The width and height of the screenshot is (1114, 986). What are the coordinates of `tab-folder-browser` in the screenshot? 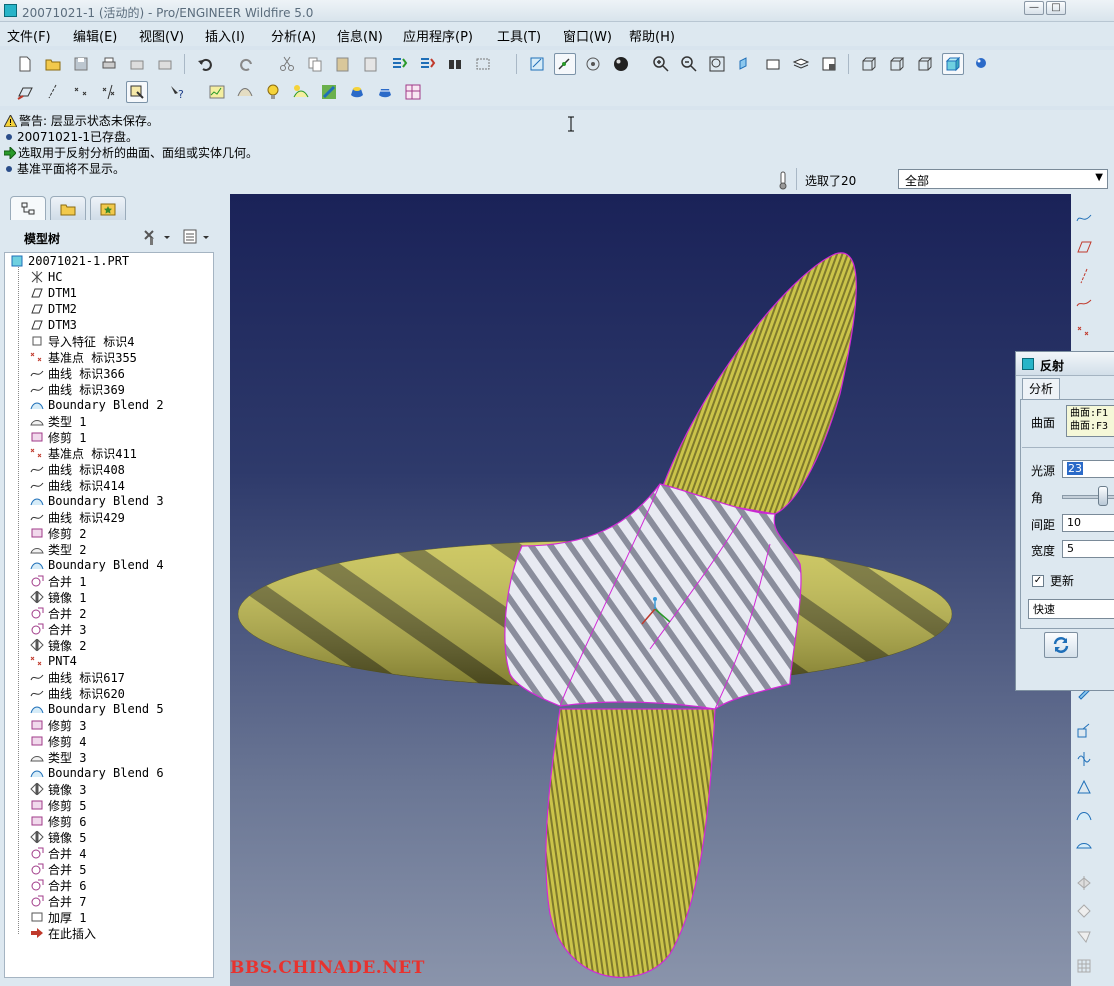 It's located at (68, 208).